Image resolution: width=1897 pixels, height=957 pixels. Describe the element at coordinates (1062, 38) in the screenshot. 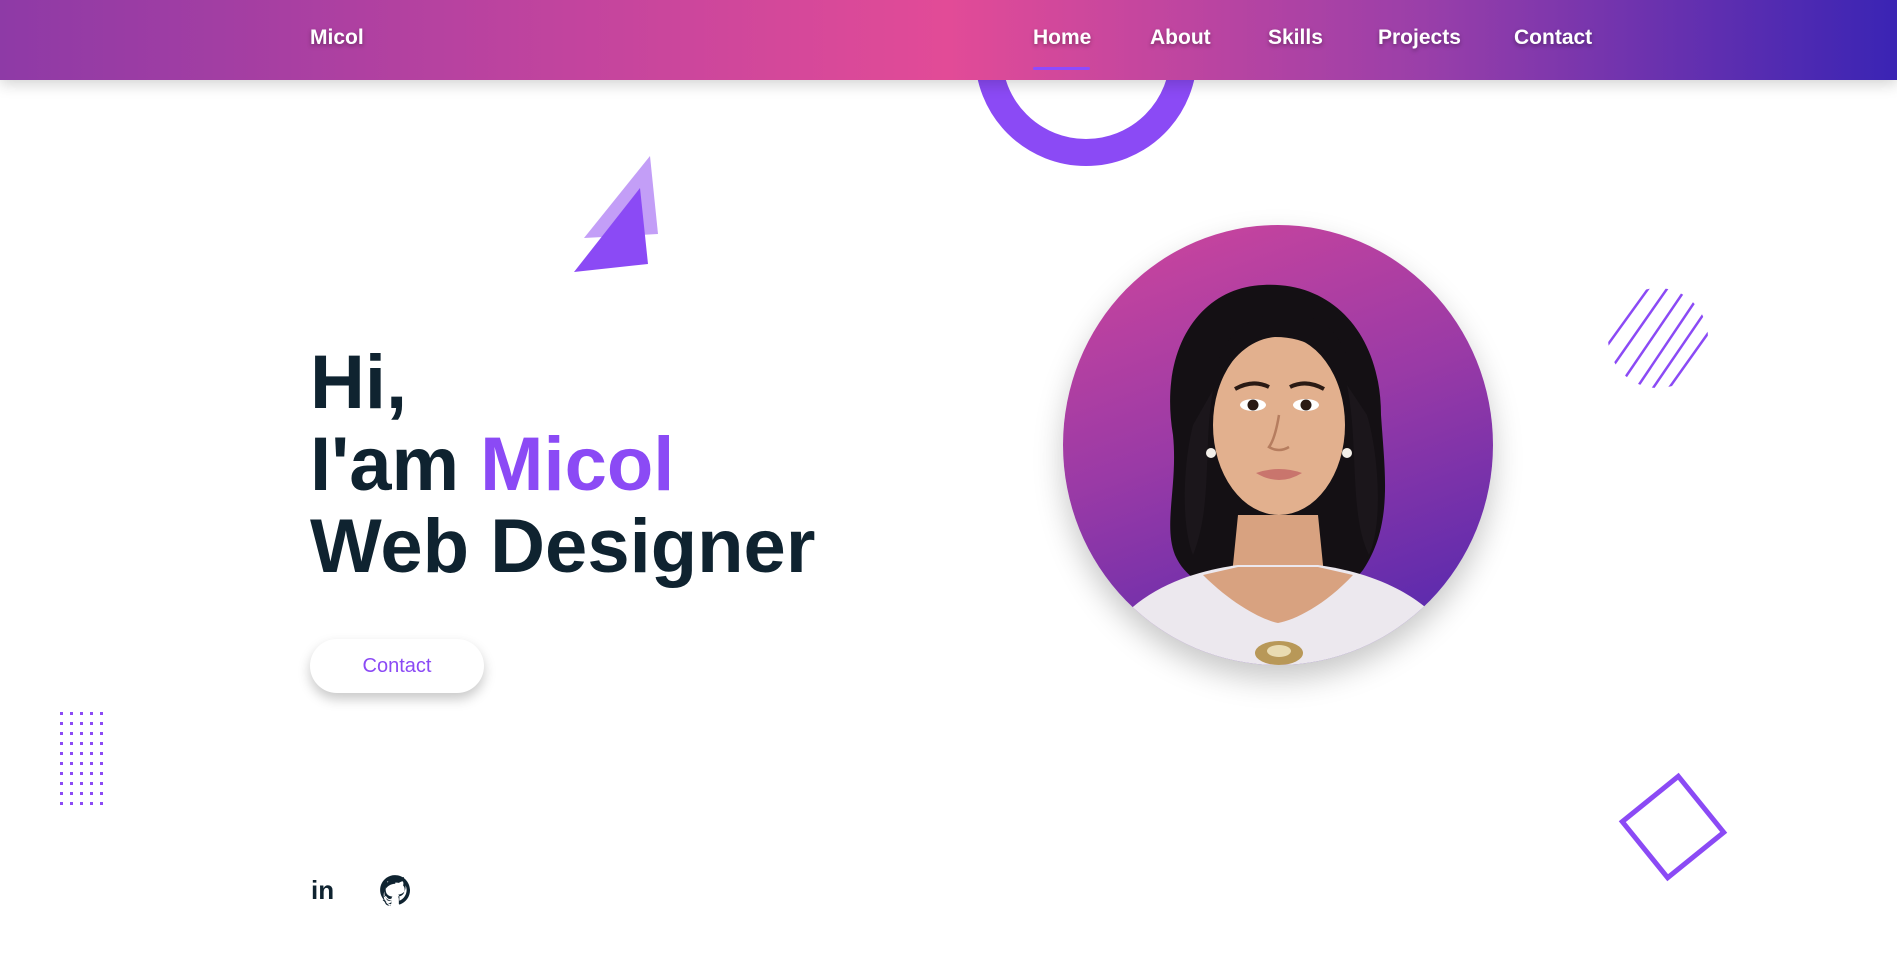

I see `nav-home: Home` at that location.